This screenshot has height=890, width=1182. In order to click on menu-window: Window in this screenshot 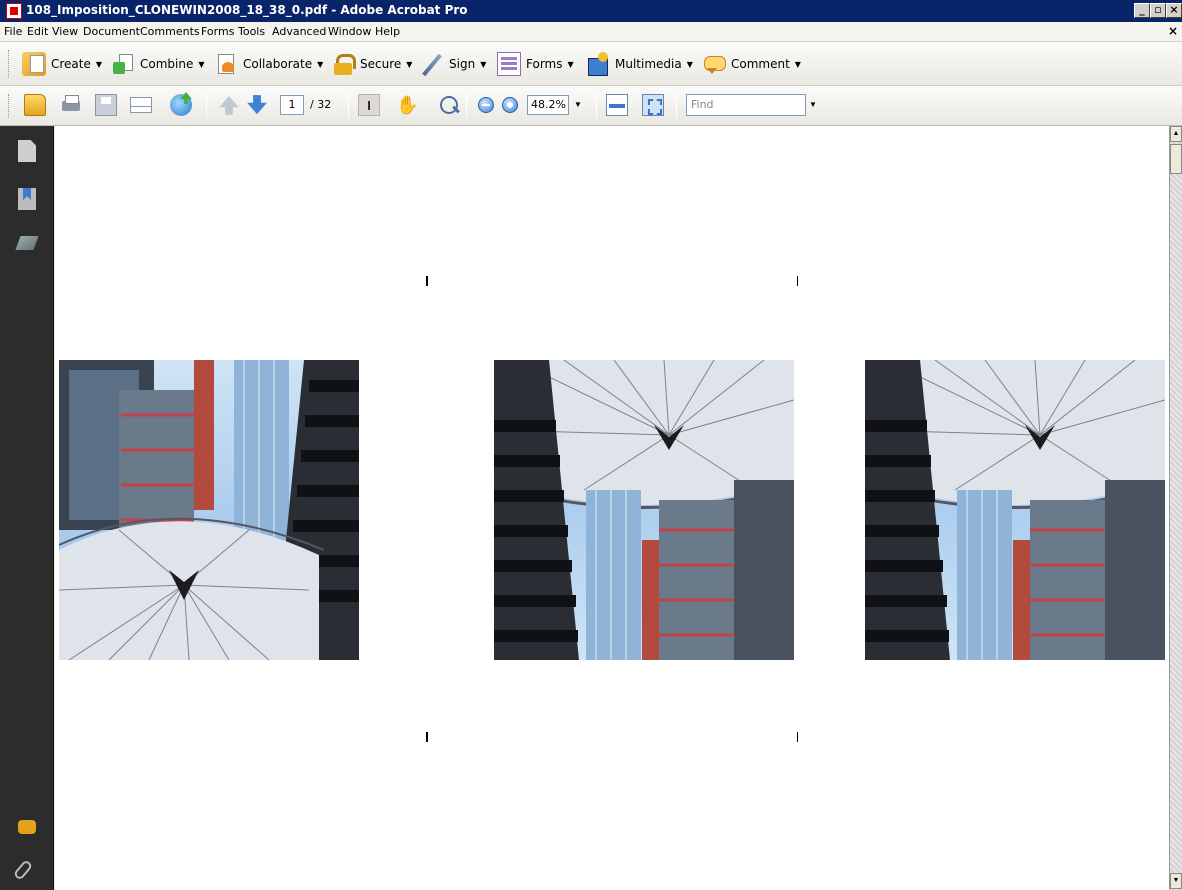, I will do `click(349, 31)`.